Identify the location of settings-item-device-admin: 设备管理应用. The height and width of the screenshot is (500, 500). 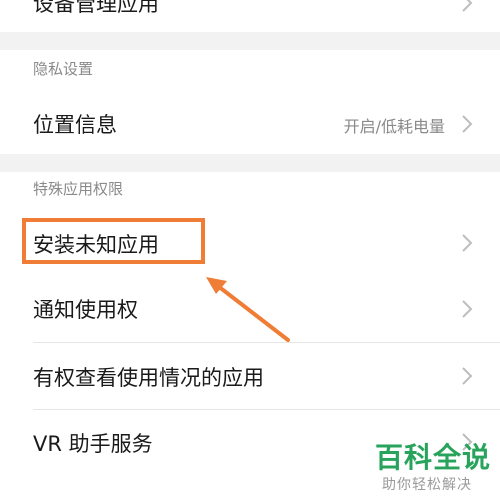
(250, 16).